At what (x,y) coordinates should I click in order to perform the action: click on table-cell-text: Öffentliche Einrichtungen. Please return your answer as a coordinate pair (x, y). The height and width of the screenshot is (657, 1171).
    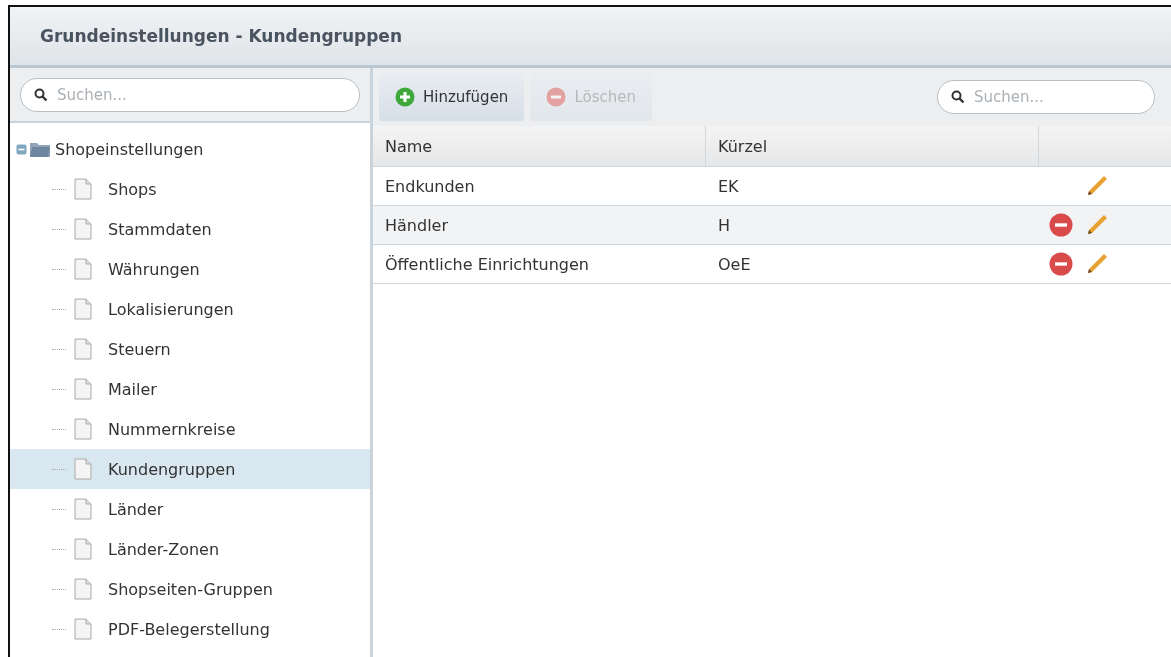
    Looking at the image, I should click on (487, 264).